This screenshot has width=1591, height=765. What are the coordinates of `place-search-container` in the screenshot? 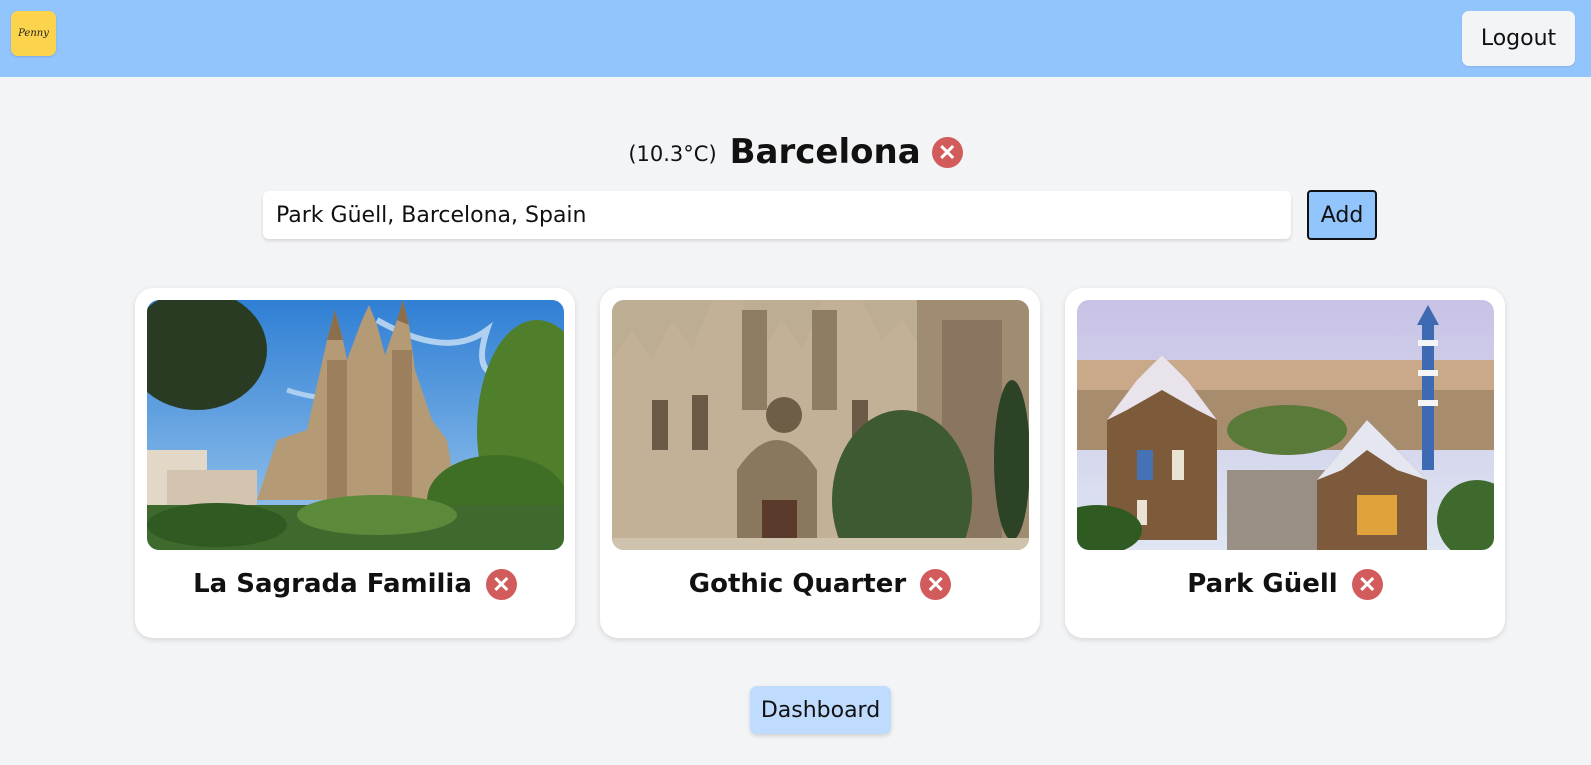 It's located at (777, 215).